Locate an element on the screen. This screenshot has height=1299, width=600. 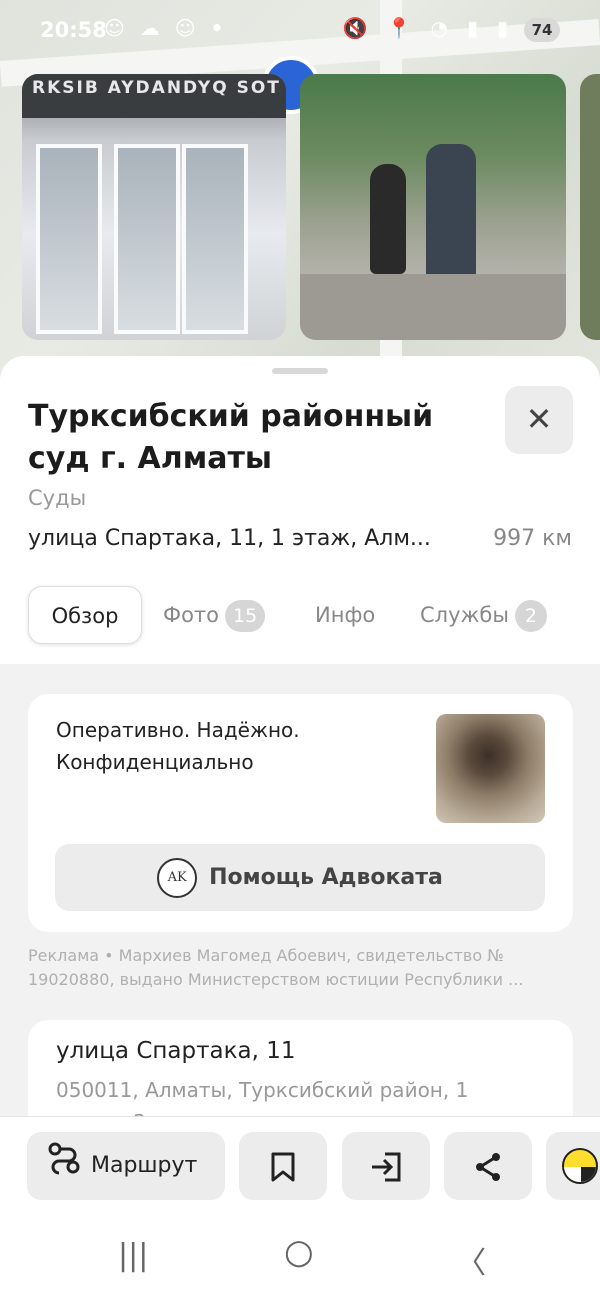
tab-overview: Обзор is located at coordinates (85, 615).